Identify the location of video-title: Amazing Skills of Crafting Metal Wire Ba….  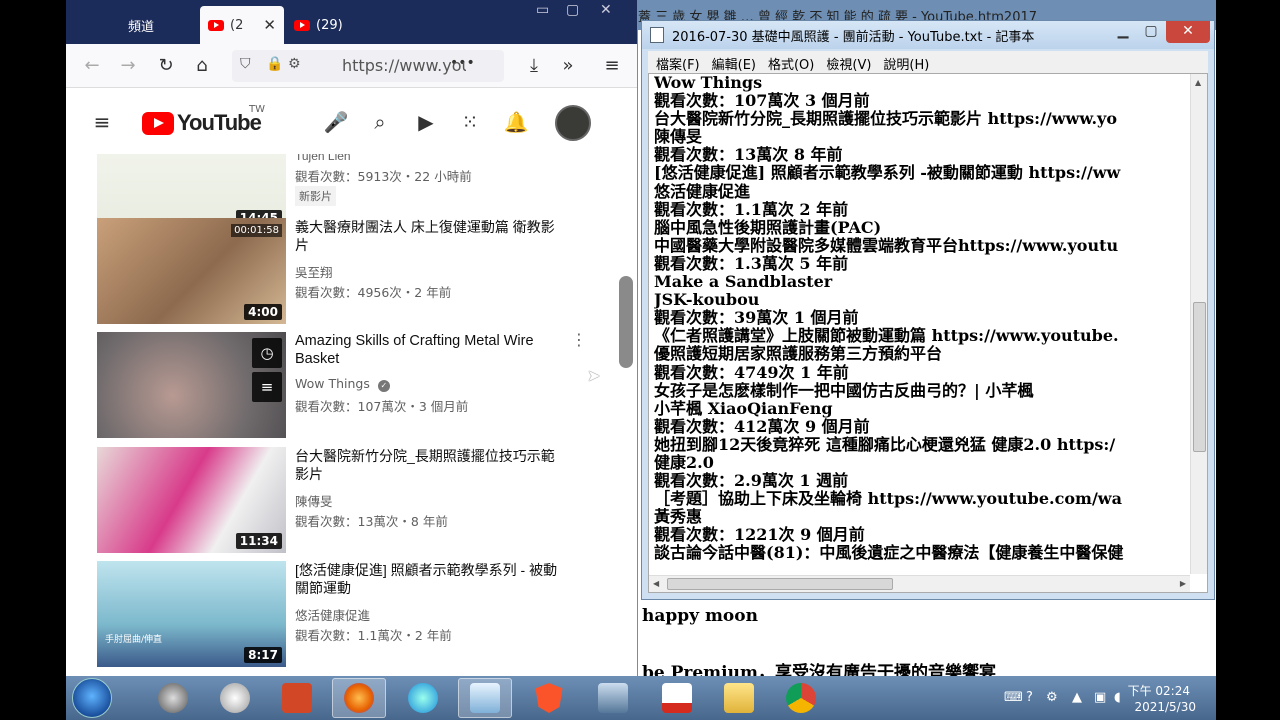
(430, 350).